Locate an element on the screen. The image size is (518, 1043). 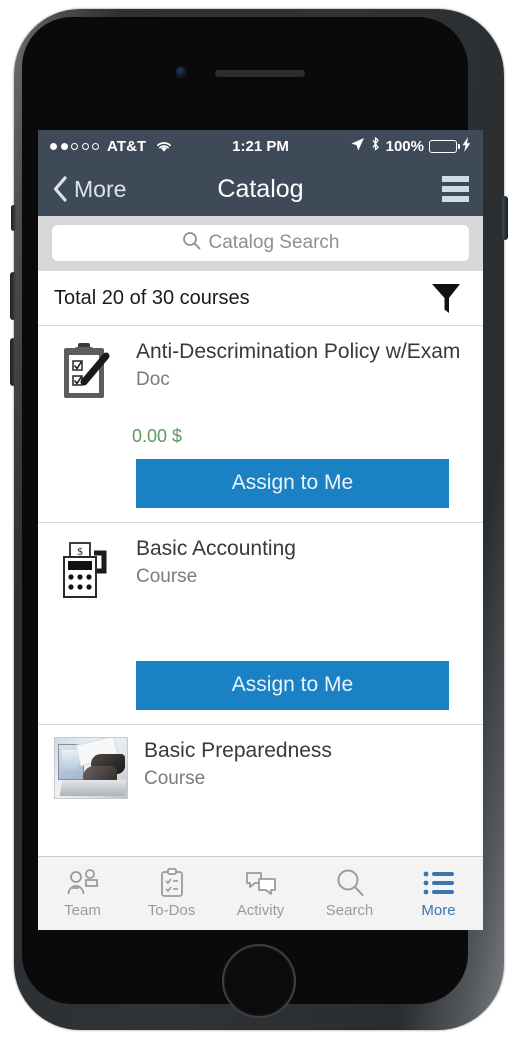
search-input: Catalog Search is located at coordinates (260, 243).